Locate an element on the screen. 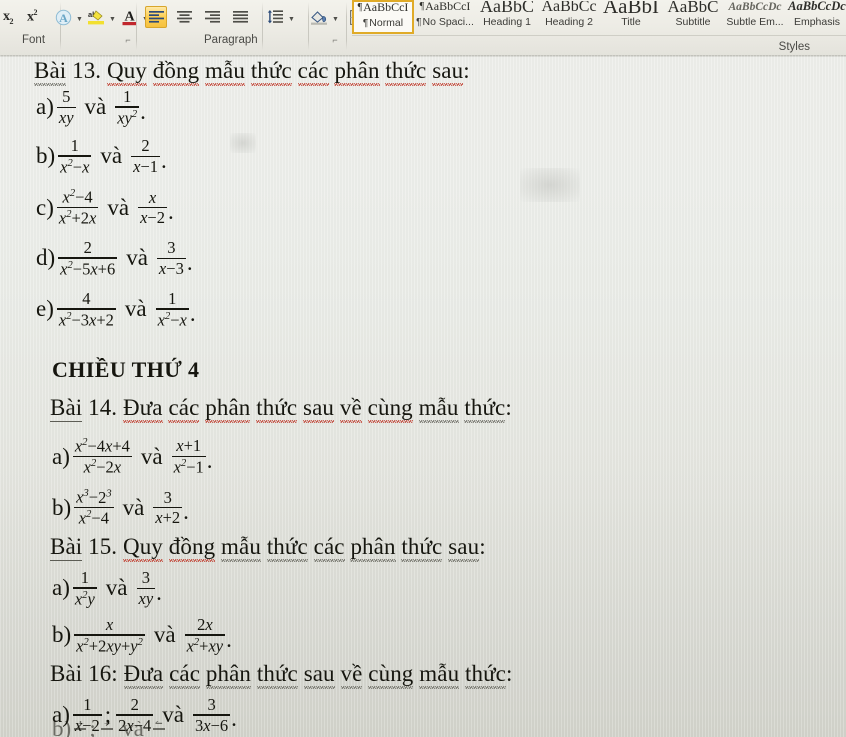 This screenshot has width=846, height=737. style-preview: AaBbCcDc is located at coordinates (755, 6).